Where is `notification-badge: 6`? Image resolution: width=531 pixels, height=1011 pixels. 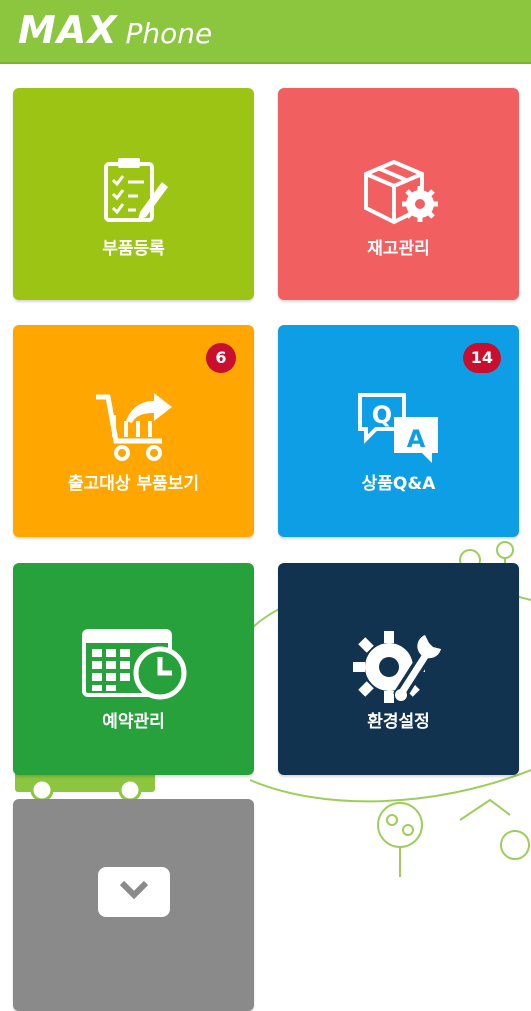 notification-badge: 6 is located at coordinates (221, 358).